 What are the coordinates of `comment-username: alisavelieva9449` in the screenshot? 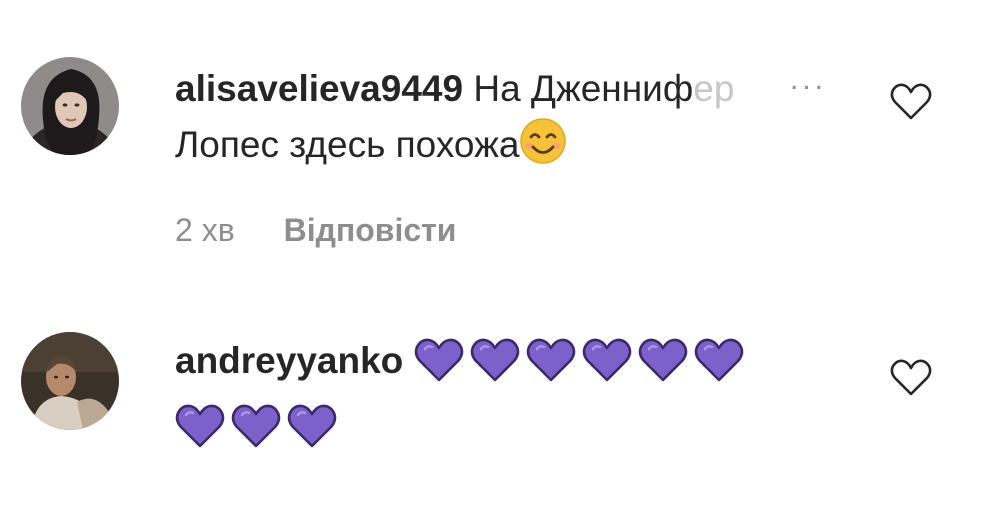 It's located at (319, 88).